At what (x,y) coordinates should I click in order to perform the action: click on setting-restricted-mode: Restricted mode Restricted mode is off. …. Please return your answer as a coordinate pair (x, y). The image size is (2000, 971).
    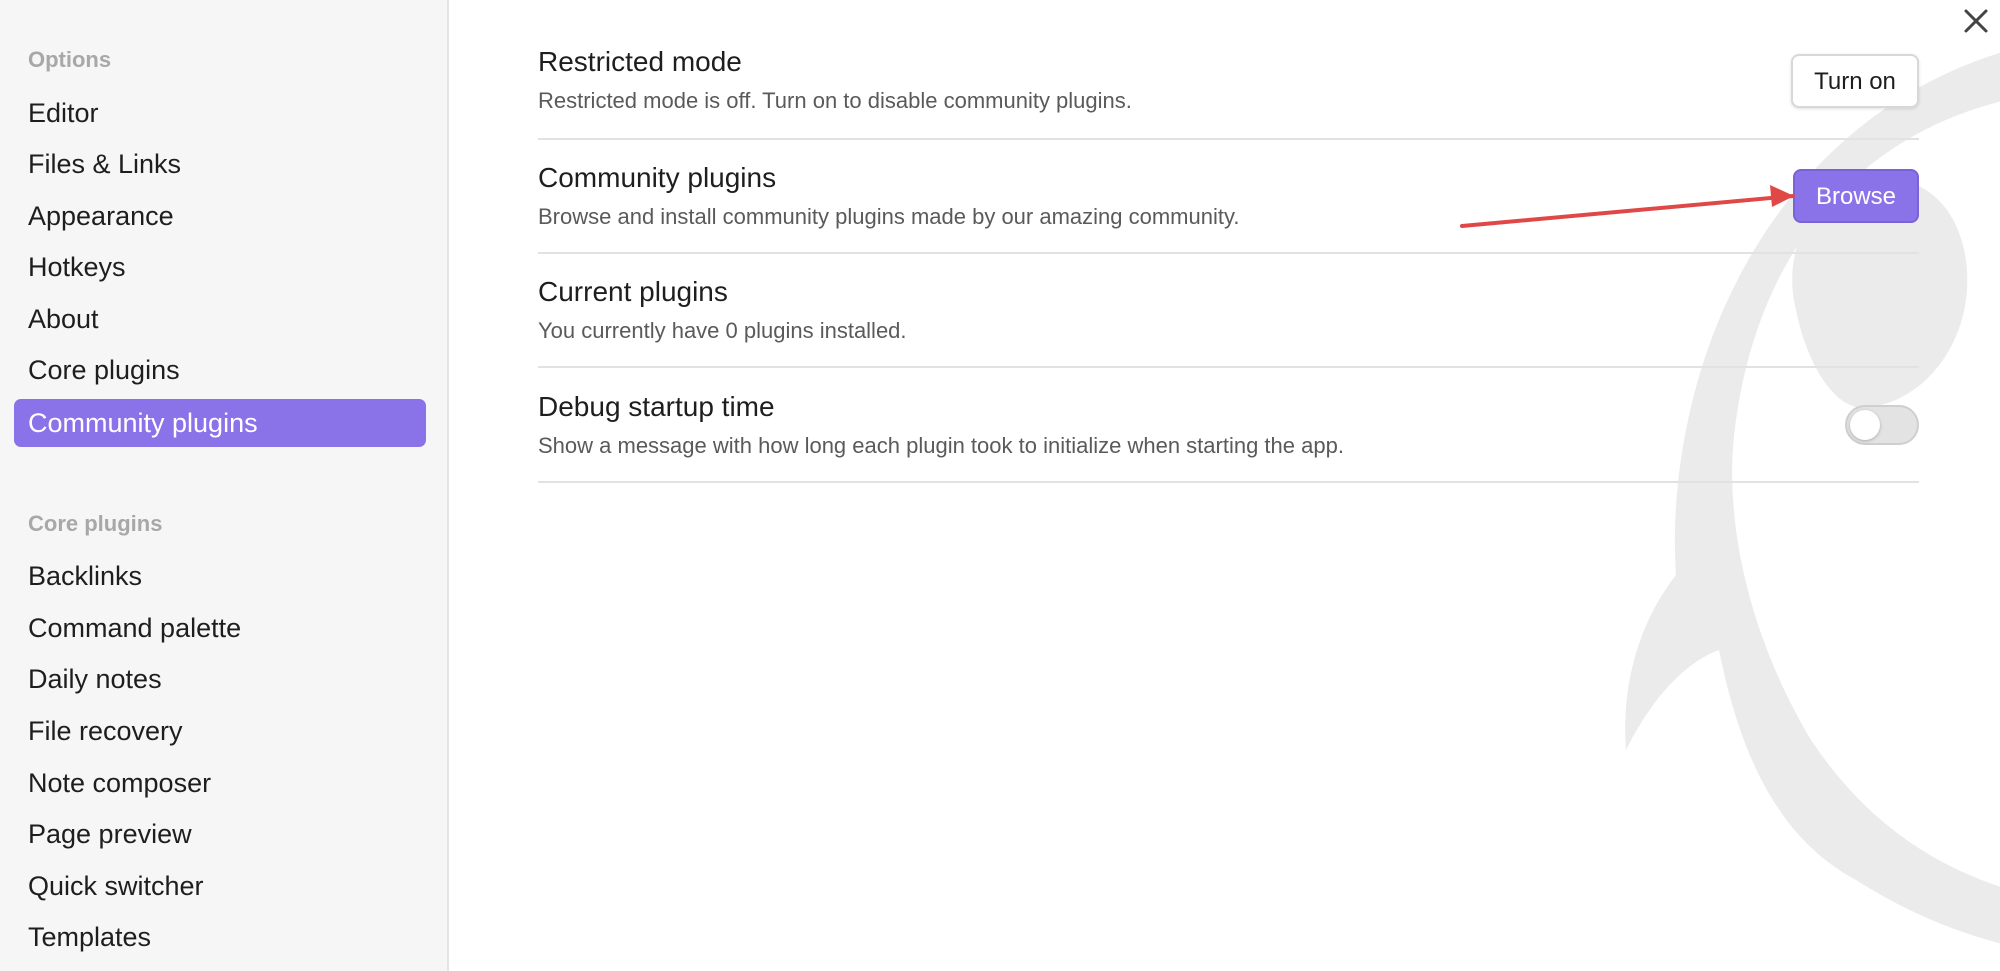
    Looking at the image, I should click on (1228, 83).